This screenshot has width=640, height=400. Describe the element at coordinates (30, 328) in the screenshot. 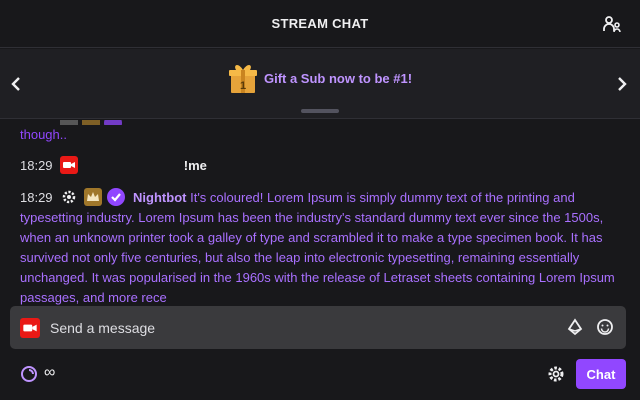

I see `camera-icon` at that location.